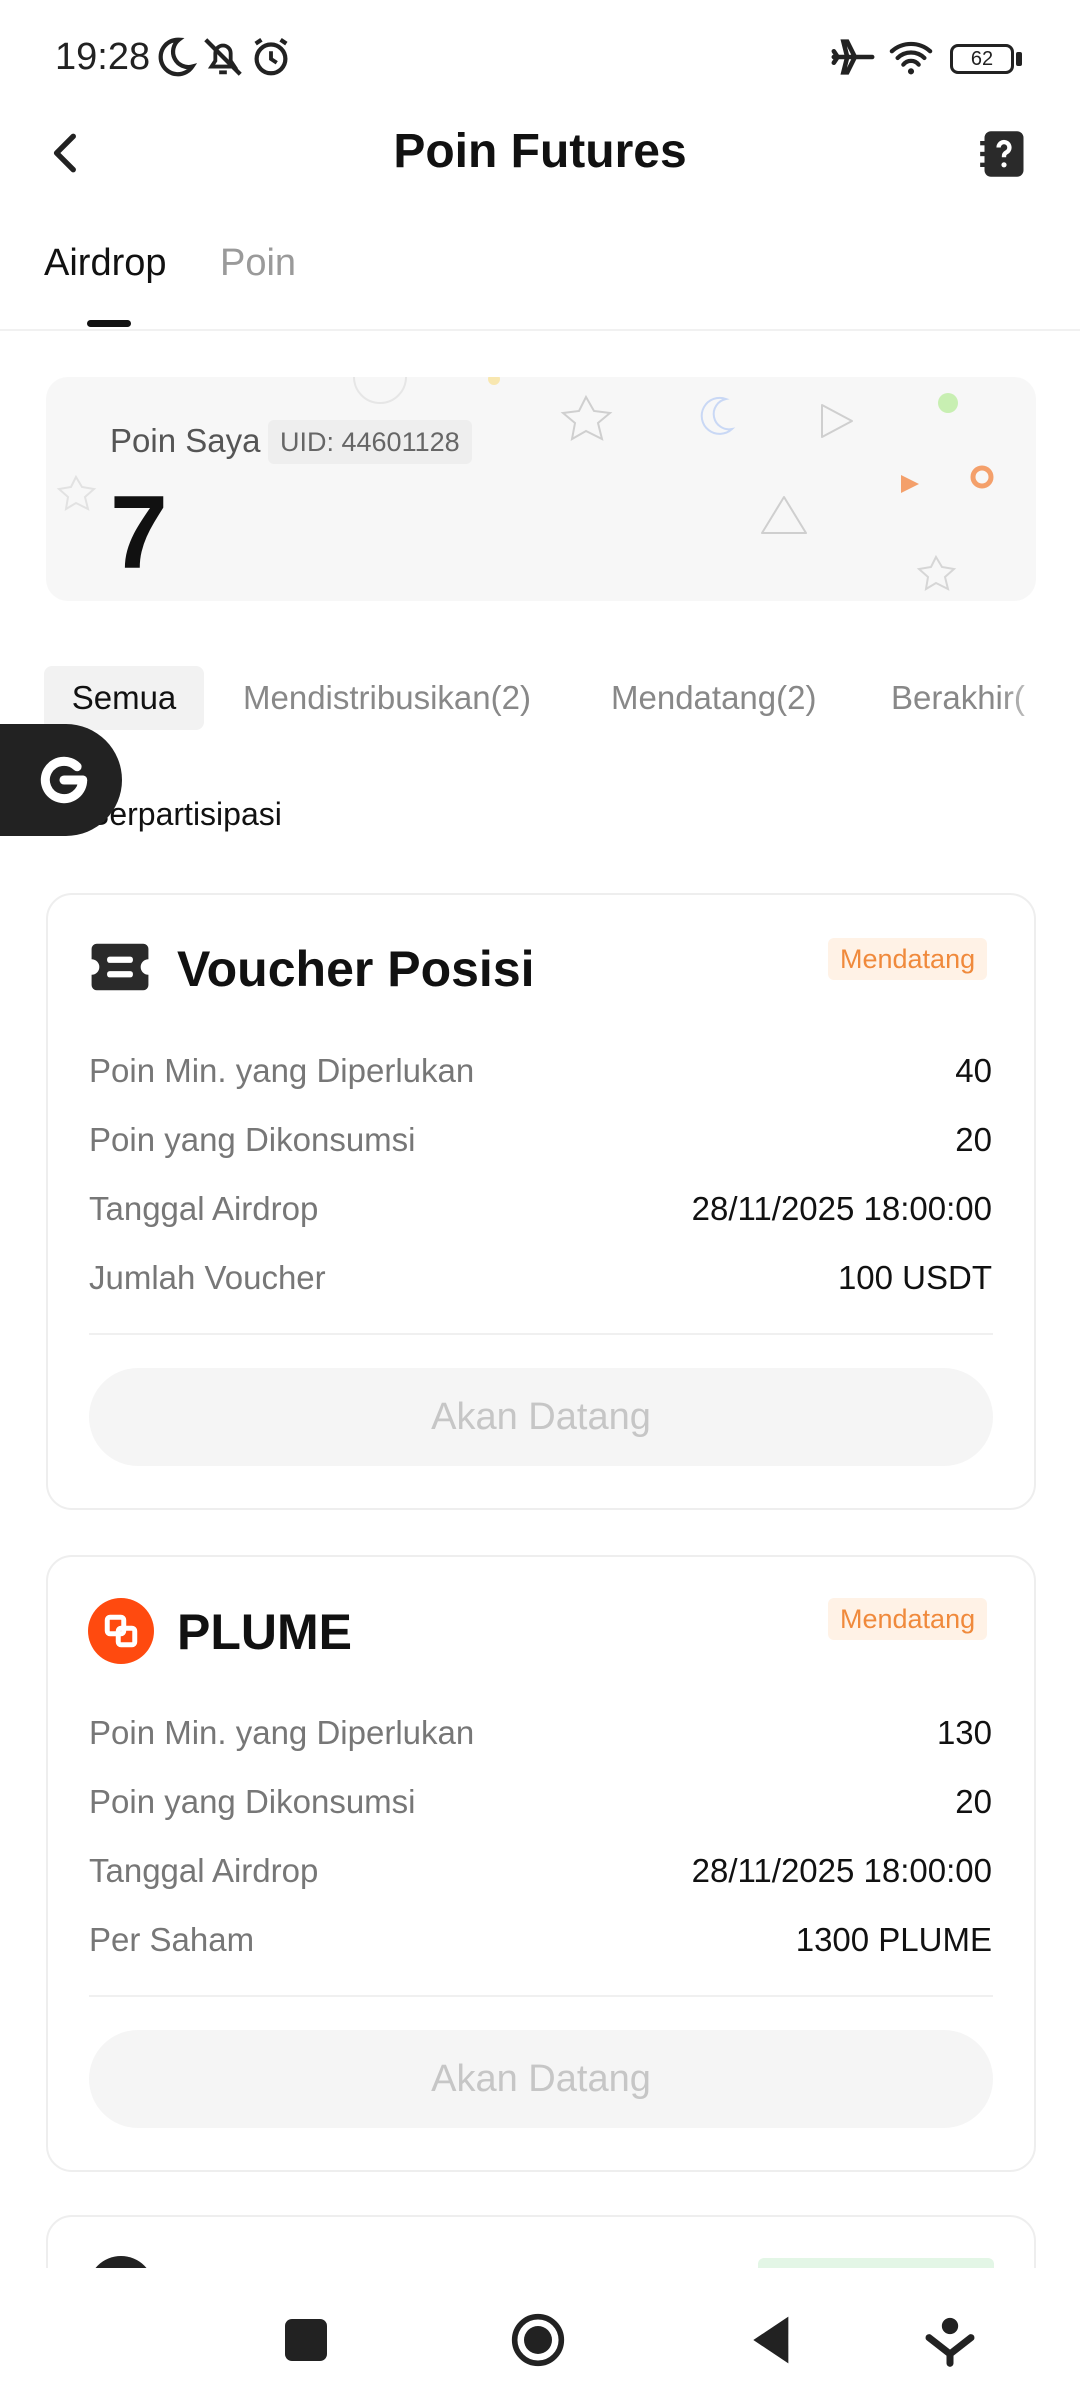 This screenshot has width=1080, height=2400. Describe the element at coordinates (853, 57) in the screenshot. I see `airplane-icon` at that location.